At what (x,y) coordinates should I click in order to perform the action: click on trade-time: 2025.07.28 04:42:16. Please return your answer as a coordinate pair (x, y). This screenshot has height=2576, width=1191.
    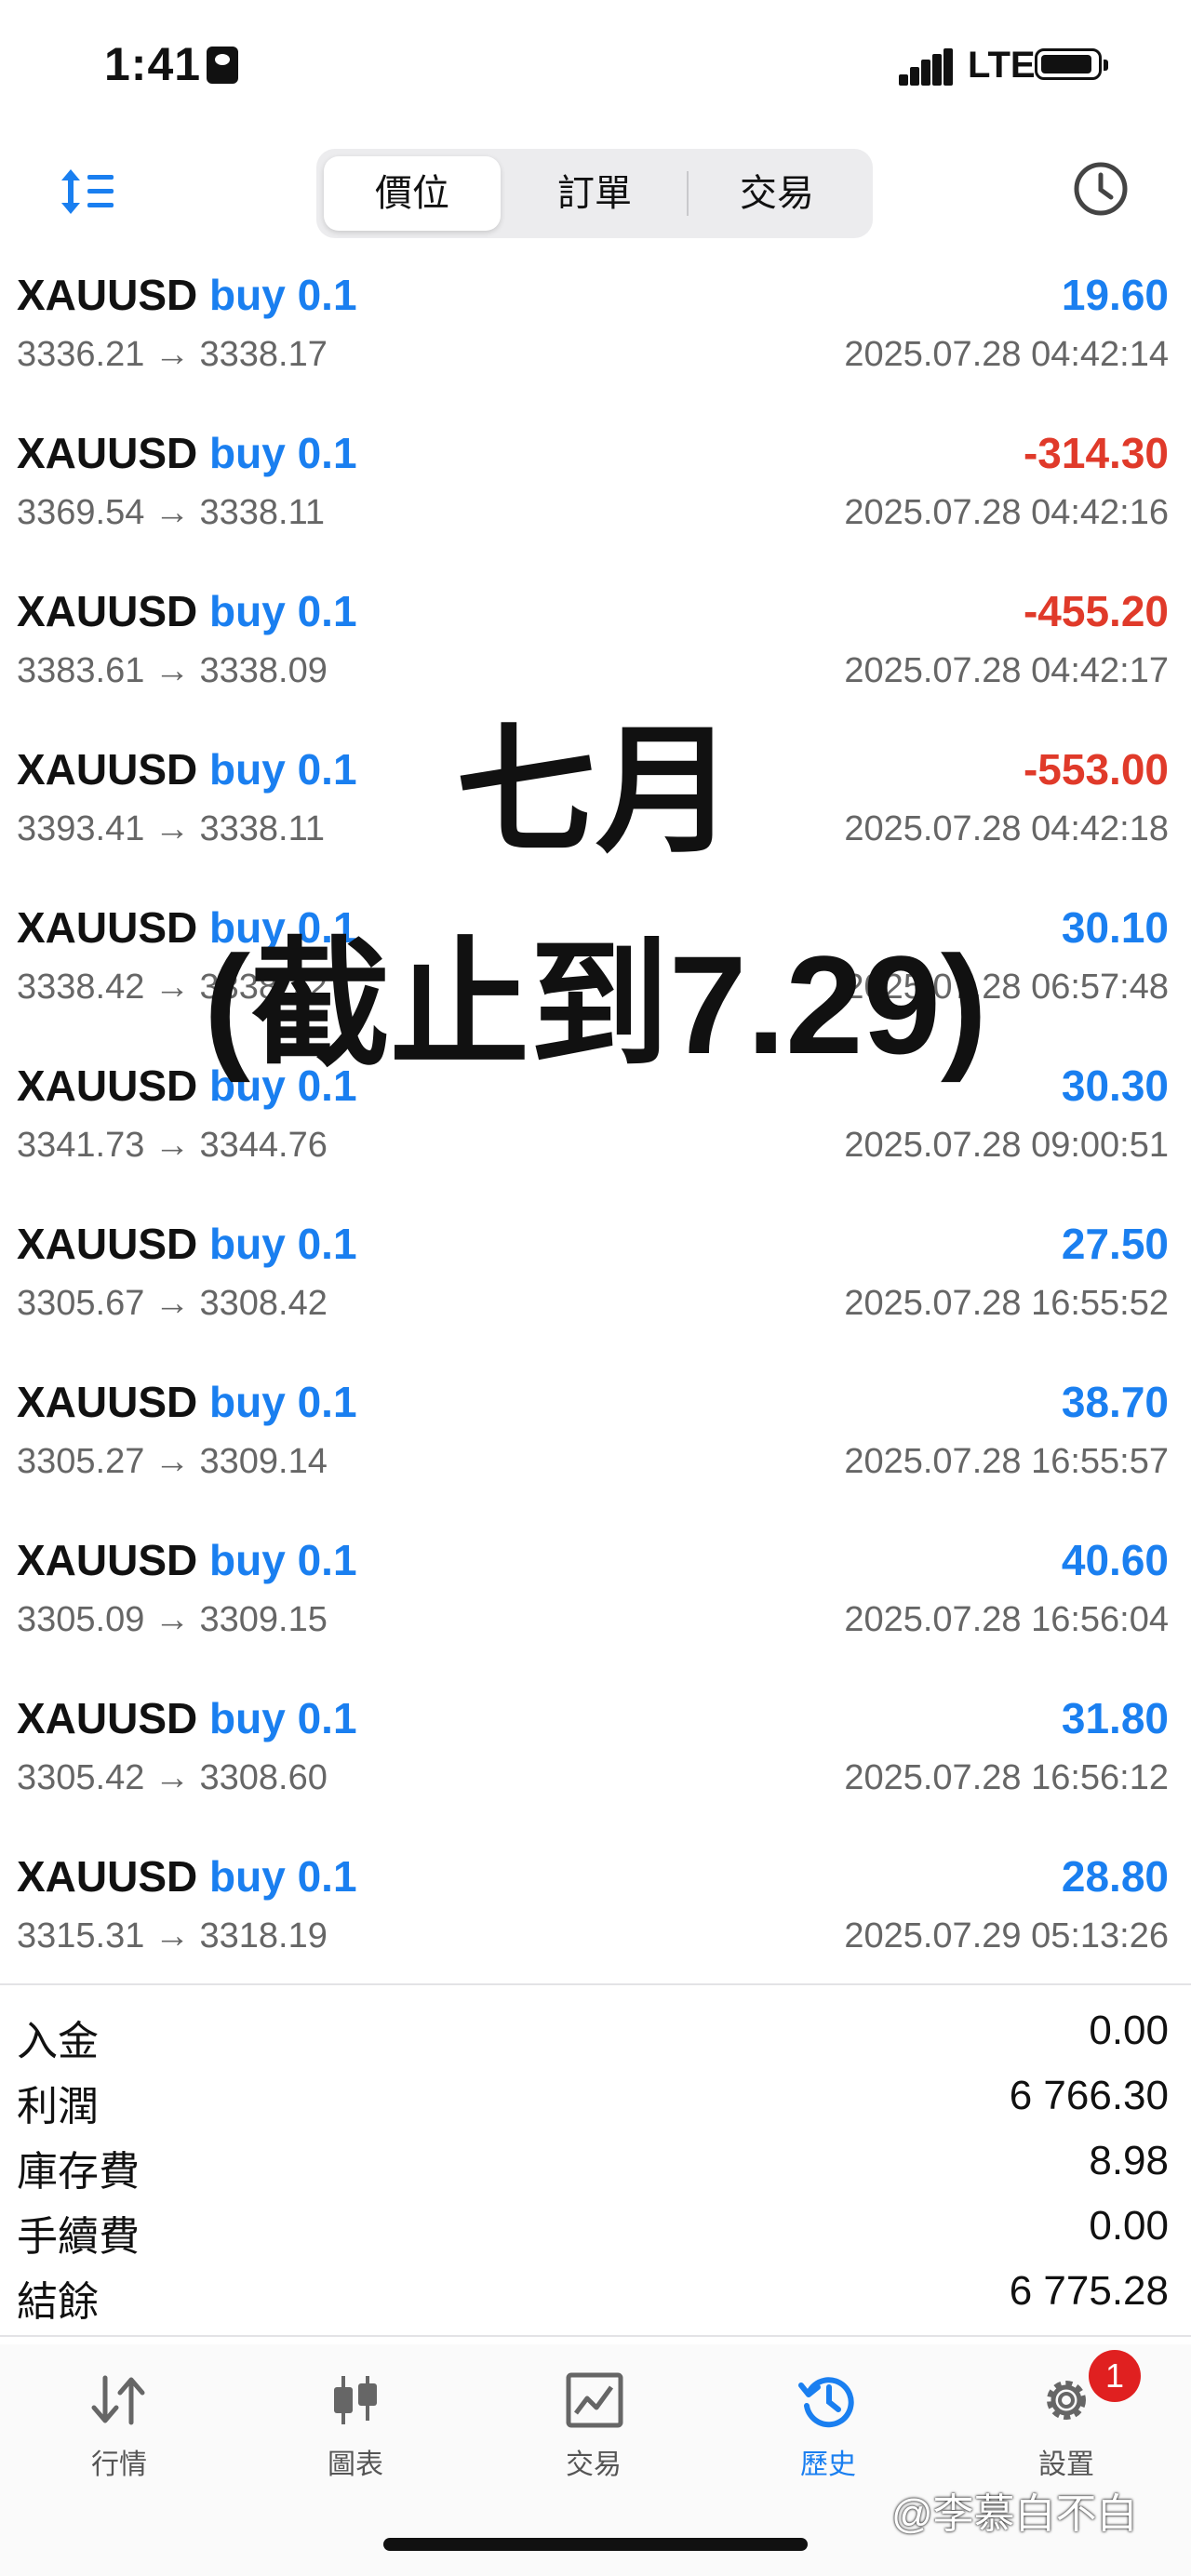
    Looking at the image, I should click on (1006, 512).